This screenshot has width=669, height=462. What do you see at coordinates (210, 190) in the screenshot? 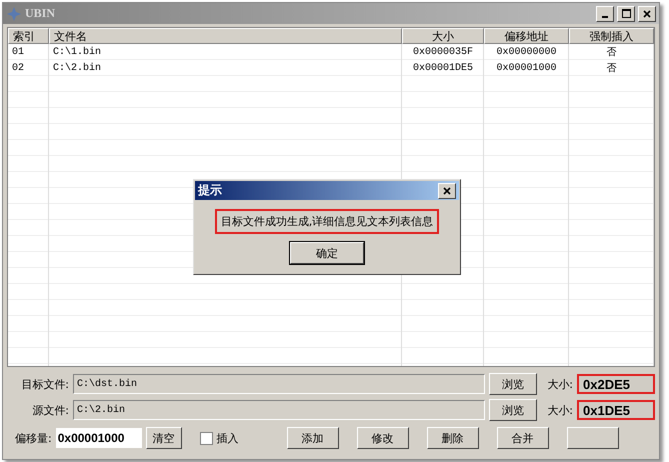
I see `dialog-title: 提示` at bounding box center [210, 190].